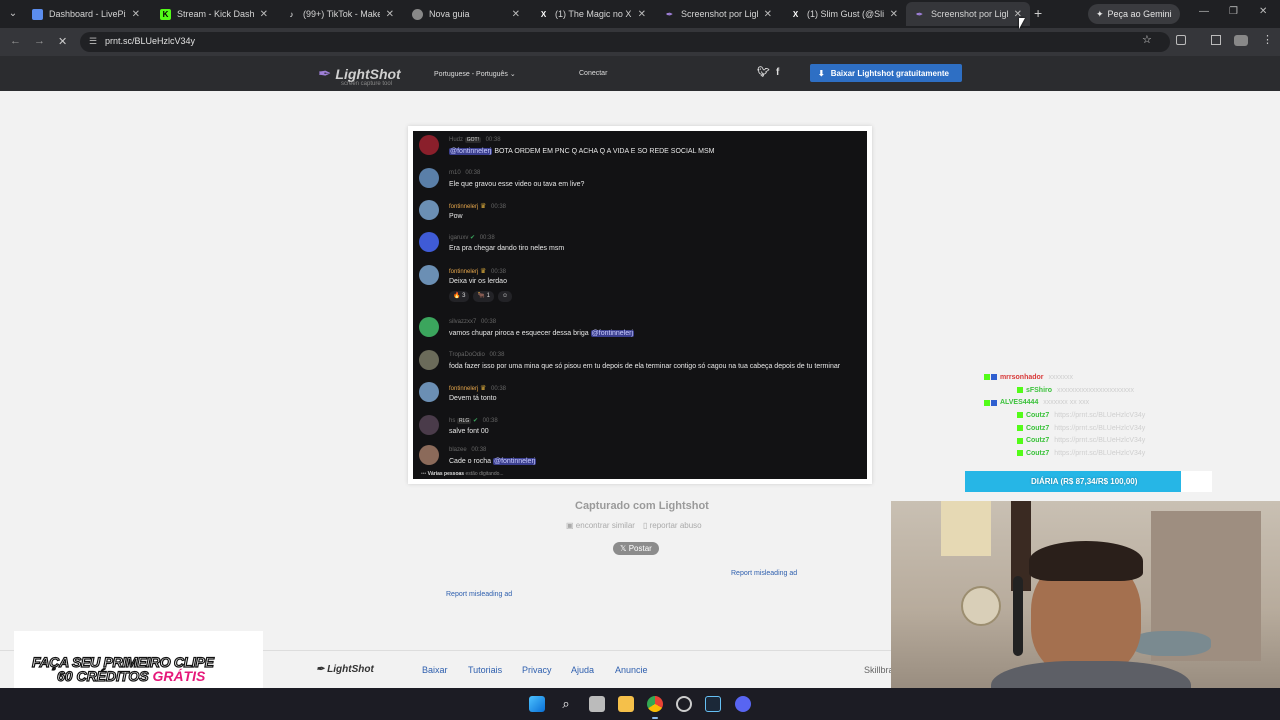 The height and width of the screenshot is (720, 1280). I want to click on message-meta: silvazzxx7 00:38, so click(472, 322).